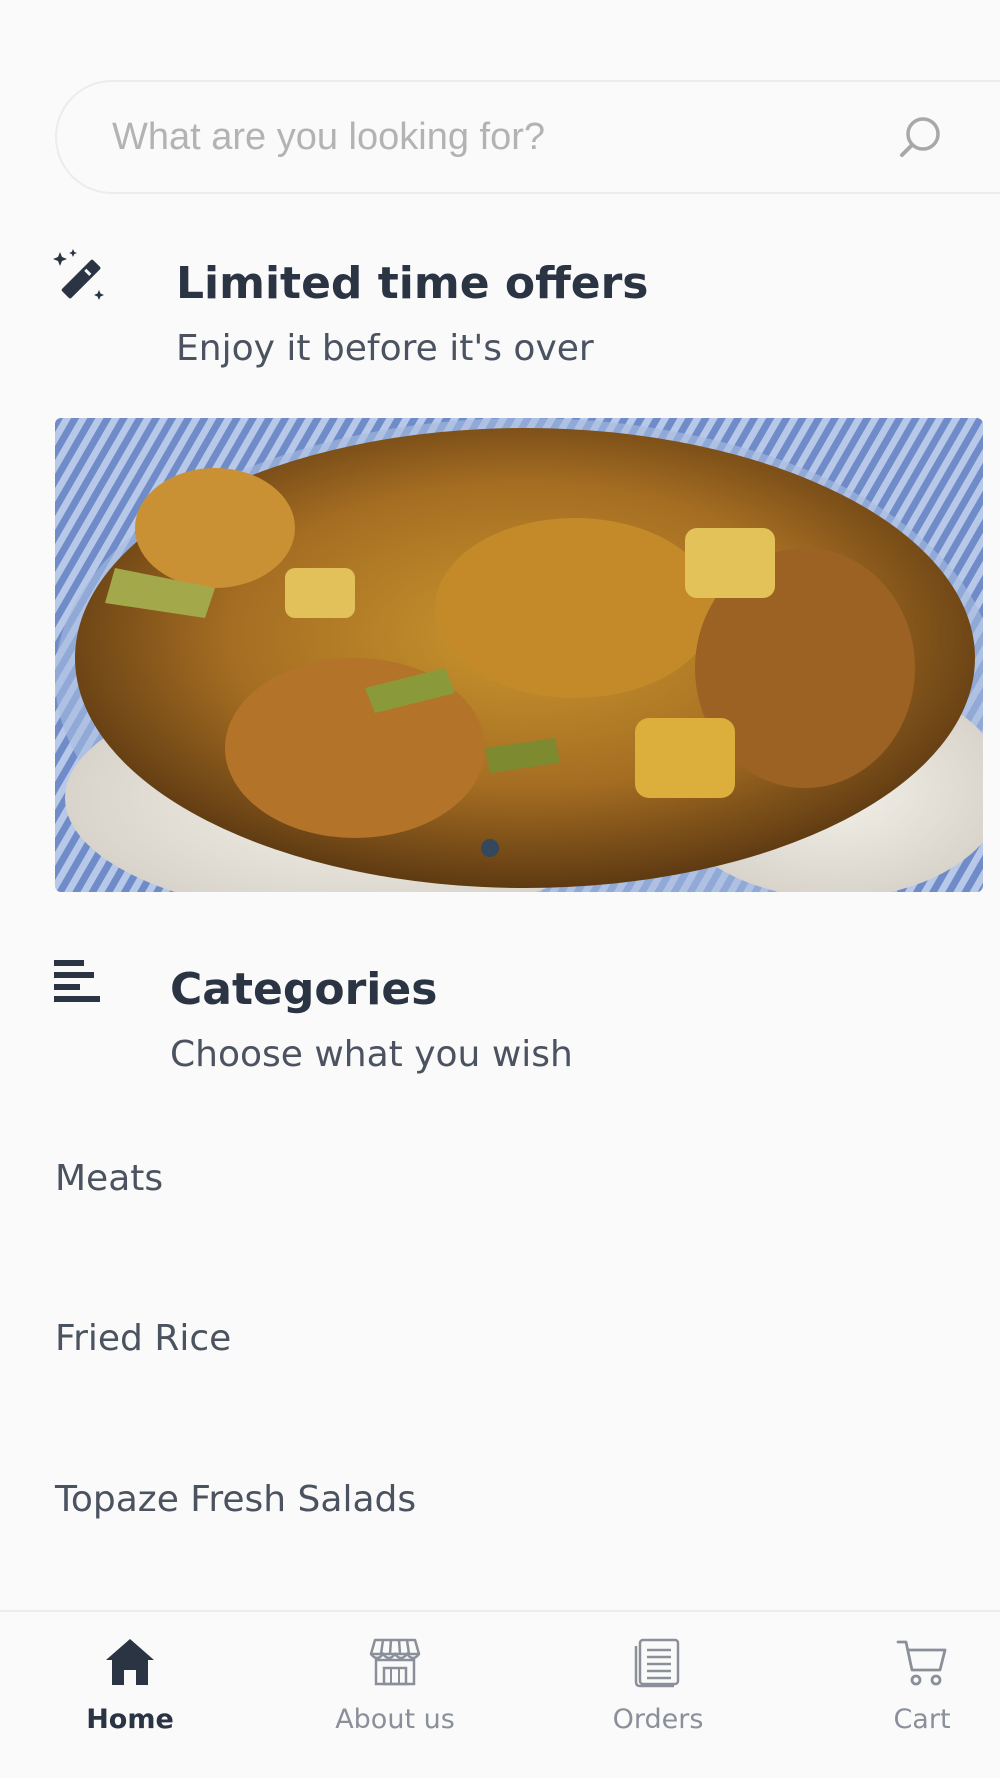 This screenshot has width=1000, height=1778. I want to click on magic-wand-icon, so click(78, 274).